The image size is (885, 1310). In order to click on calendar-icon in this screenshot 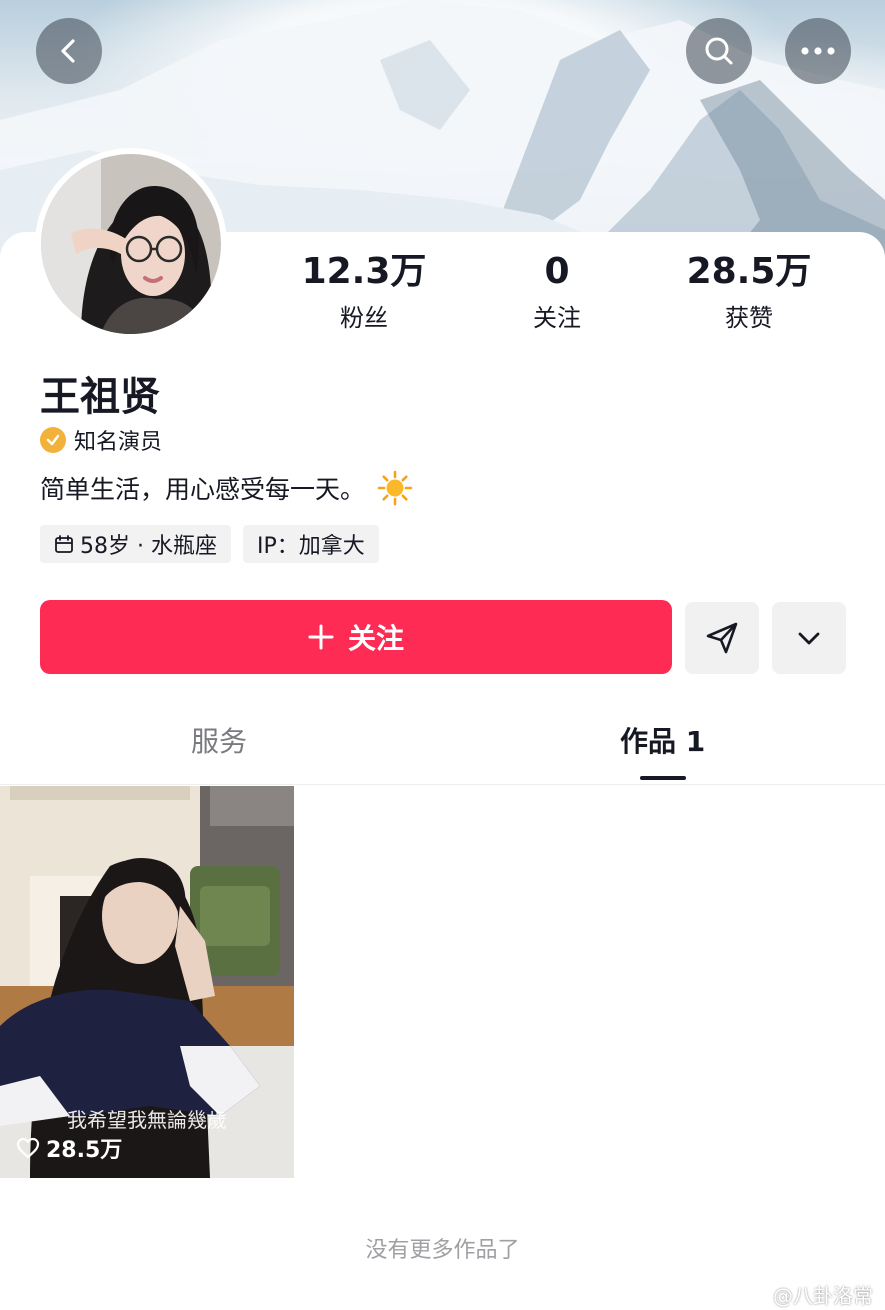, I will do `click(64, 544)`.